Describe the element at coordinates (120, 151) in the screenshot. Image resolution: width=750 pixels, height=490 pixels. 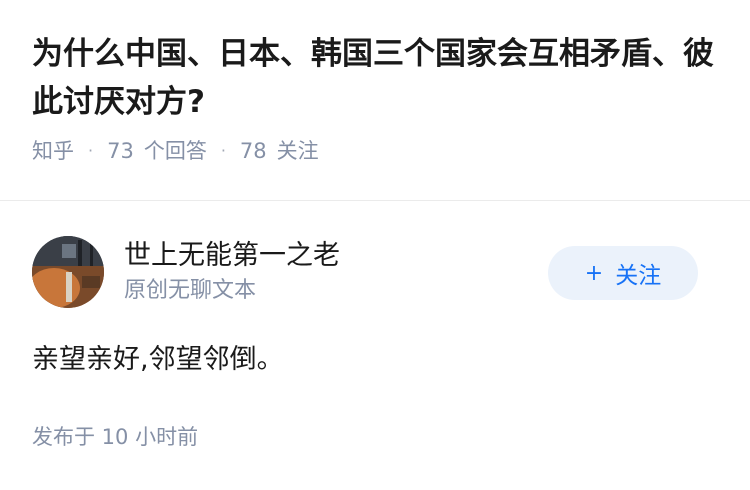
I see `answer-count: 73` at that location.